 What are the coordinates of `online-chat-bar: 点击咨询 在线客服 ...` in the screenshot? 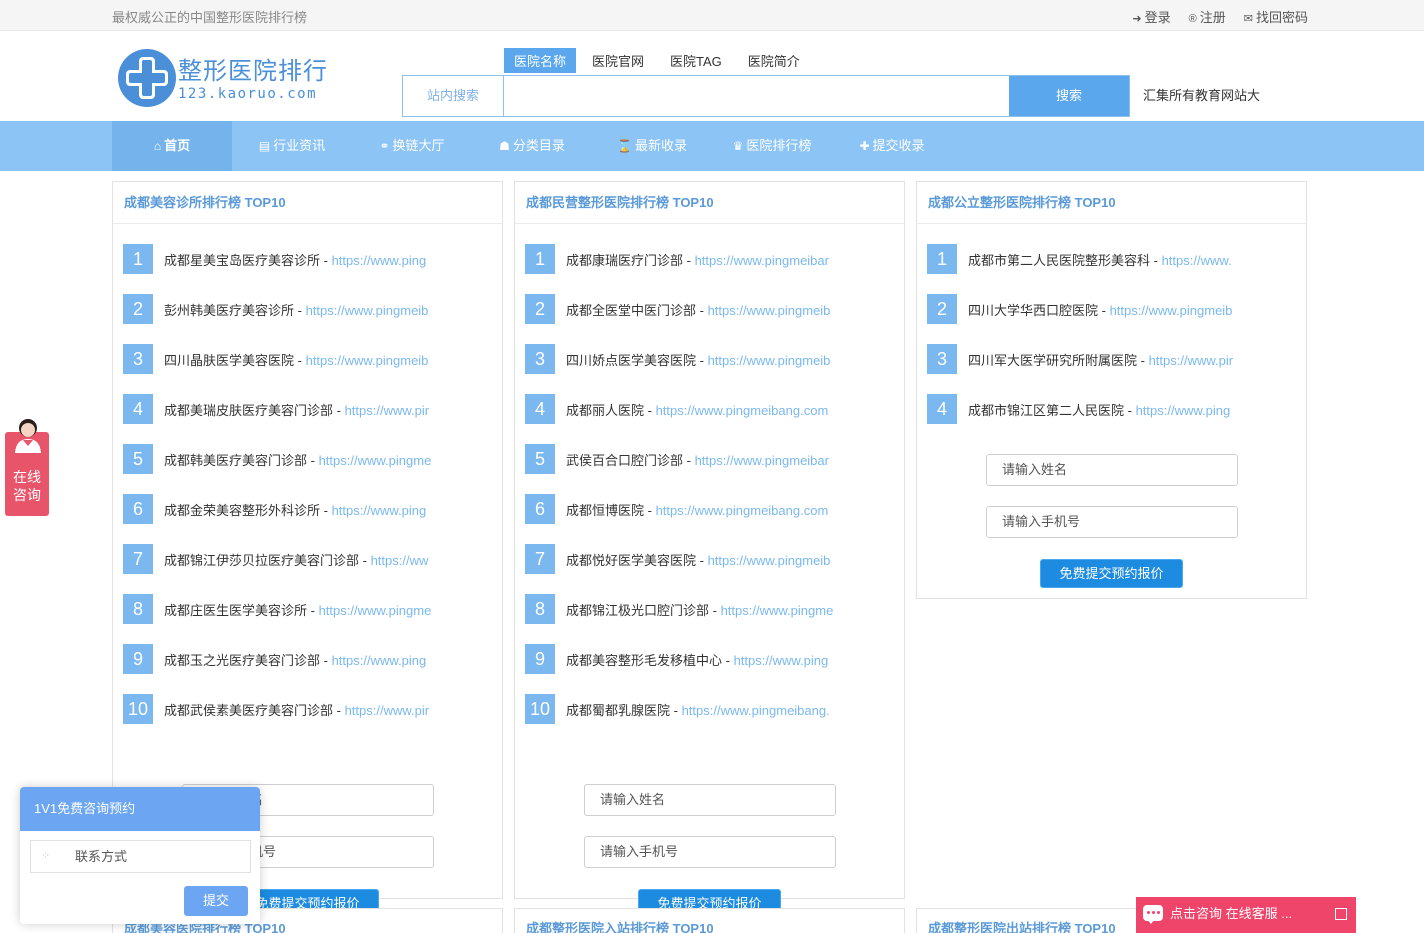 It's located at (1246, 915).